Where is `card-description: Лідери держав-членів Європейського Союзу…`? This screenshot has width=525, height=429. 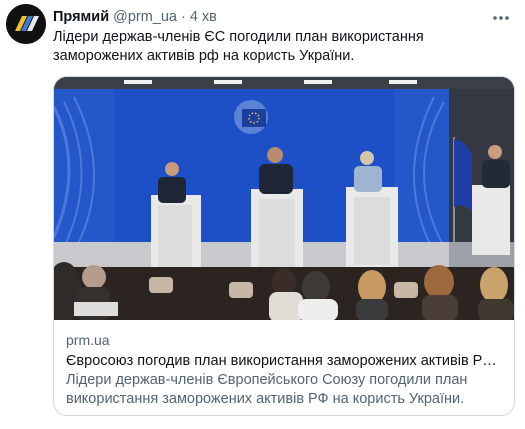
card-description: Лідери держав-членів Європейського Союзу… is located at coordinates (267, 389).